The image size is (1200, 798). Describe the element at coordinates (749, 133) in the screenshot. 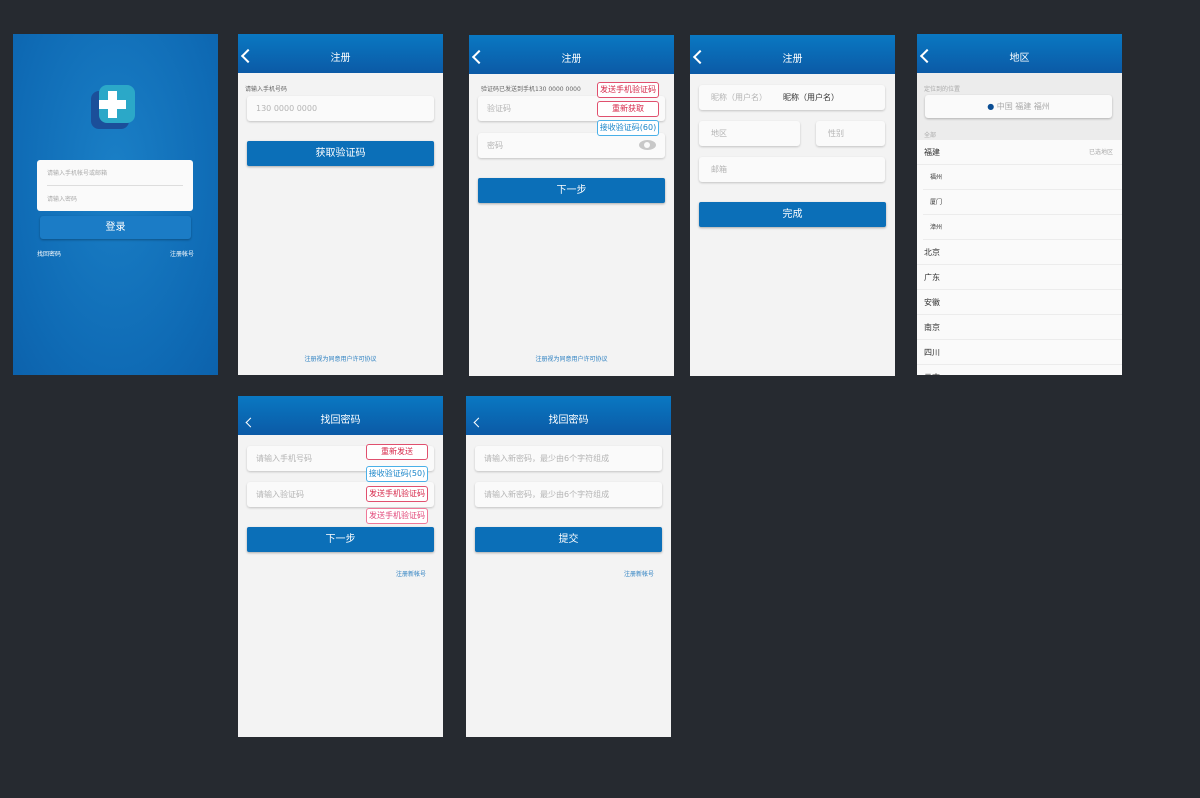

I see `region-input: 地区` at that location.